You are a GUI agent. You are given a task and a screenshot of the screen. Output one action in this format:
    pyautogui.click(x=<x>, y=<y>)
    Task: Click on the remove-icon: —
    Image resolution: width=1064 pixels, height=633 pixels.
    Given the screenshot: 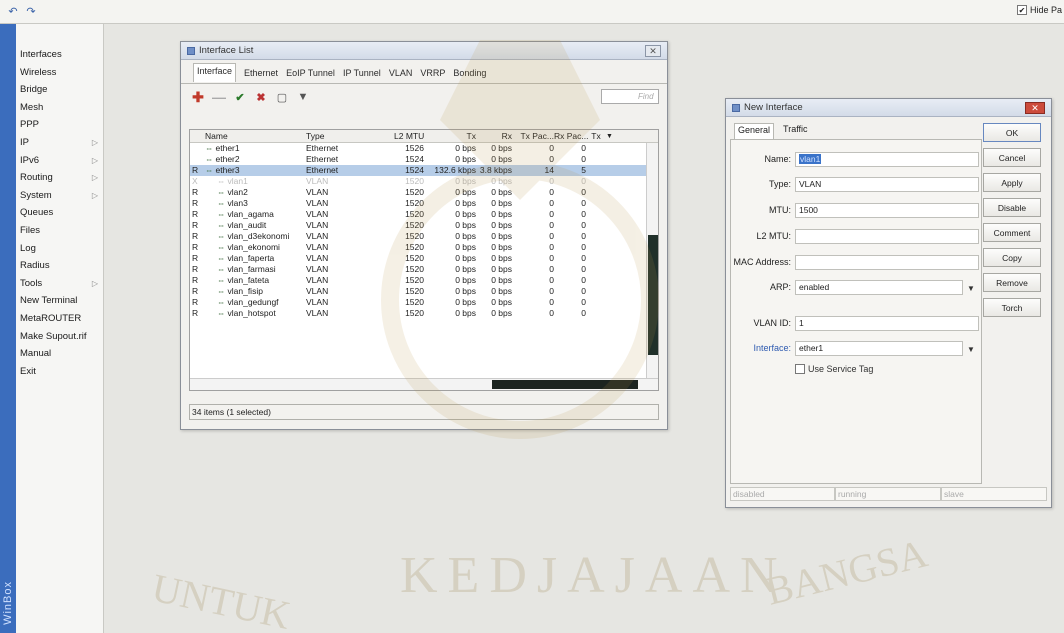 What is the action you would take?
    pyautogui.click(x=219, y=97)
    